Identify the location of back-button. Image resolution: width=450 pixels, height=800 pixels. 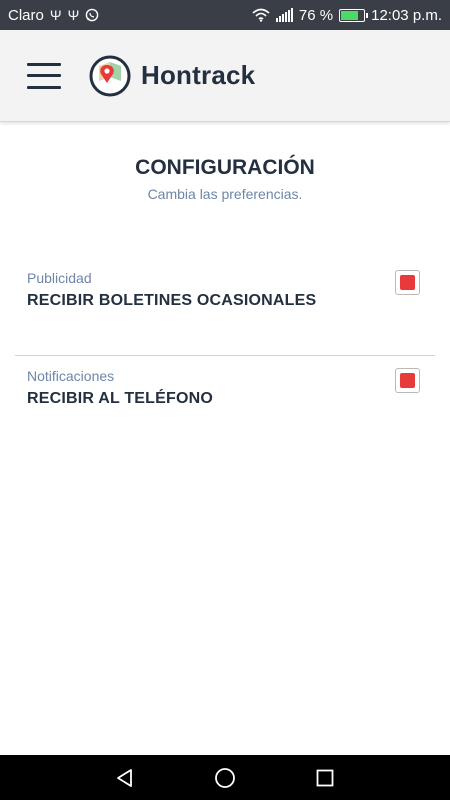
(125, 778).